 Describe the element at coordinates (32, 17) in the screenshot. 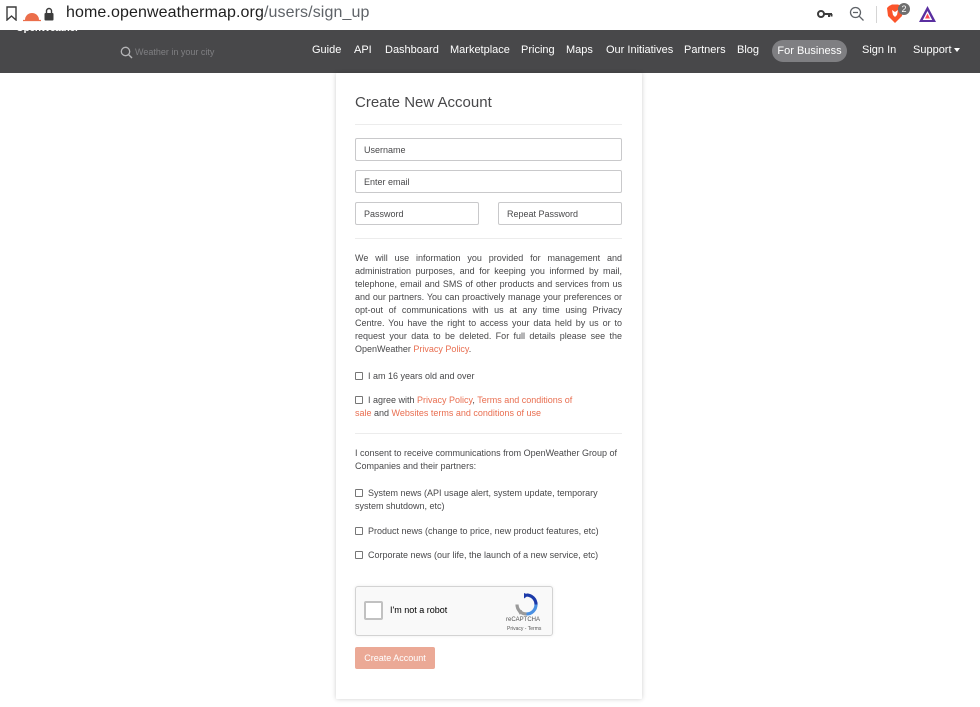

I see `logo-sun-icon` at that location.